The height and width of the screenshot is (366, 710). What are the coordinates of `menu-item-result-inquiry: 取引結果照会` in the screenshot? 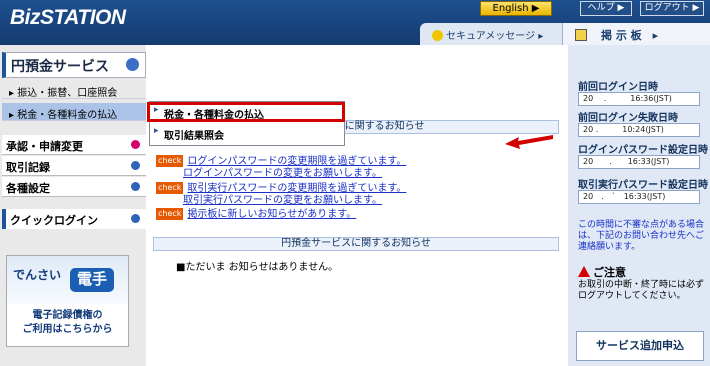 It's located at (247, 133).